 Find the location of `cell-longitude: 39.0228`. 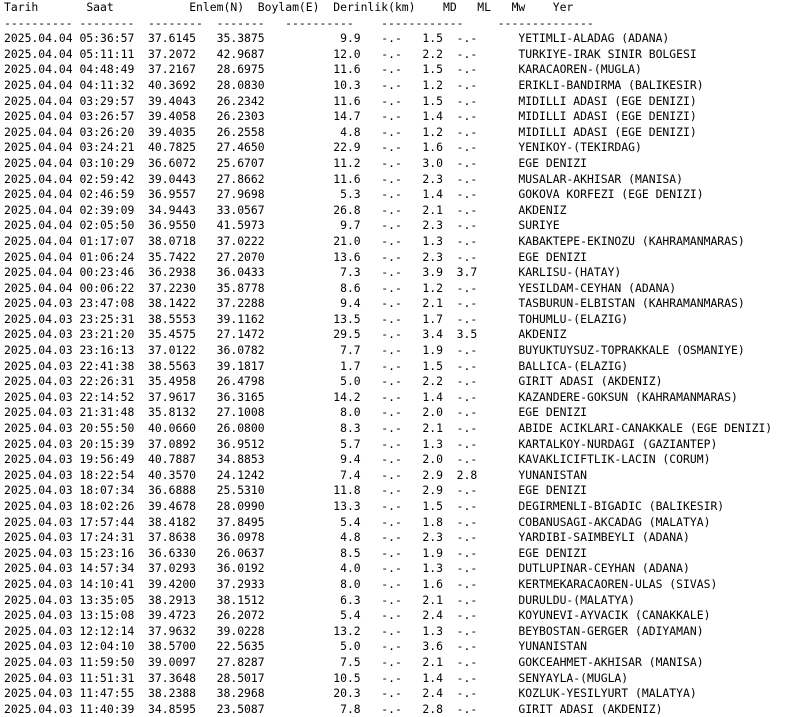

cell-longitude: 39.0228 is located at coordinates (240, 630).